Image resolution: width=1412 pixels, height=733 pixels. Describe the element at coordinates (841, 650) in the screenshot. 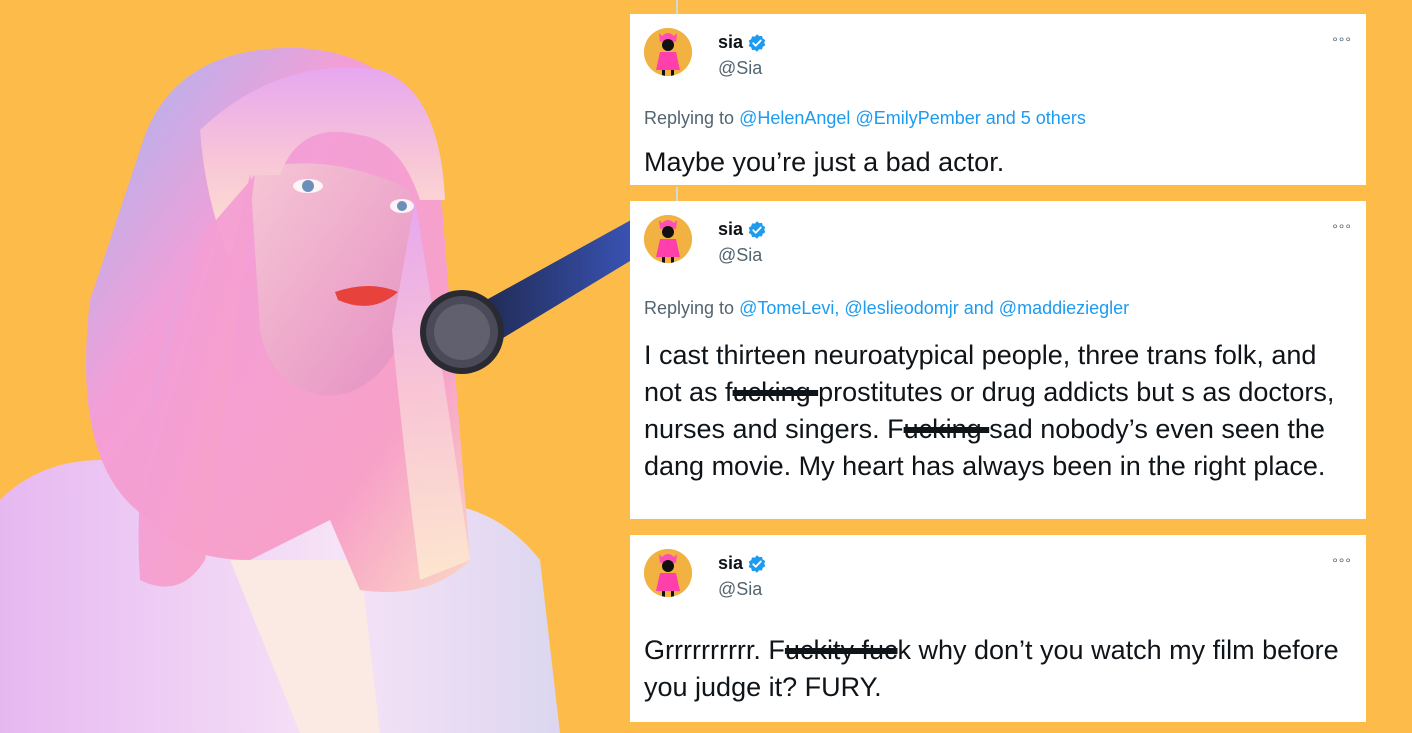

I see `censored-word: uckity fuc` at that location.